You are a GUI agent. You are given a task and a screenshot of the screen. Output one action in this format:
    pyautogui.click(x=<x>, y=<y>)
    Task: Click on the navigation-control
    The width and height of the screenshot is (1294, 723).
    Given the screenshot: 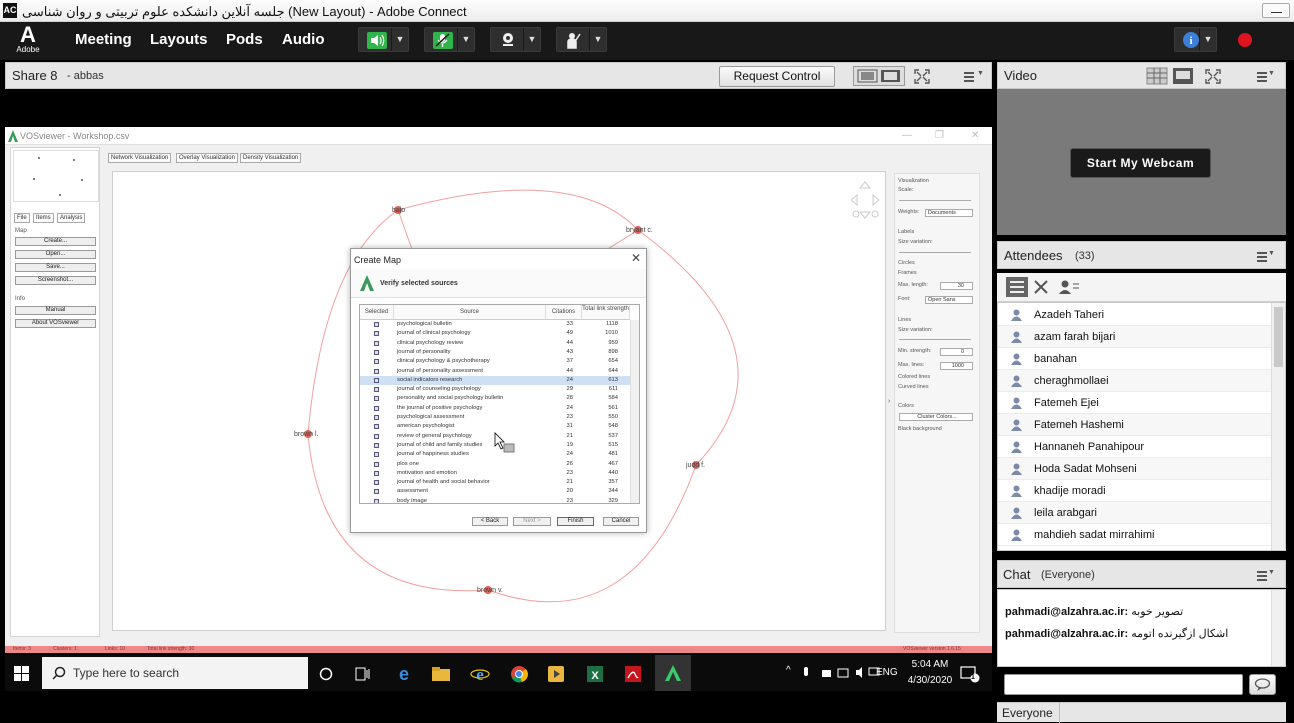 What is the action you would take?
    pyautogui.click(x=865, y=200)
    